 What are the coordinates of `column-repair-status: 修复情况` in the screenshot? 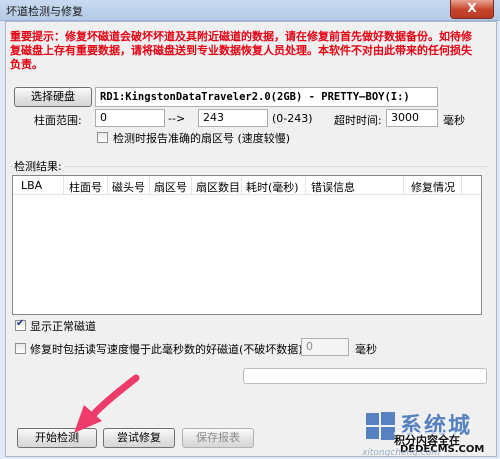 It's located at (433, 187).